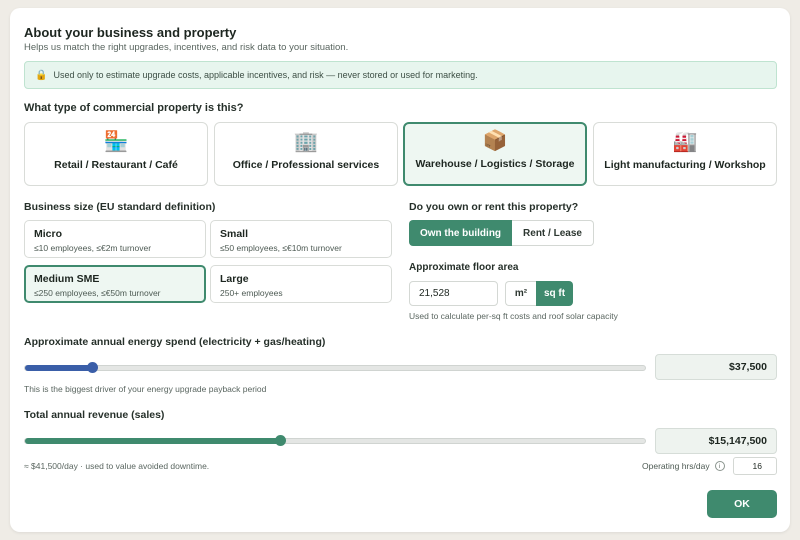 Image resolution: width=800 pixels, height=540 pixels. I want to click on property-option-manufacturing: 🏭 Light manufacturing / Workshop, so click(685, 154).